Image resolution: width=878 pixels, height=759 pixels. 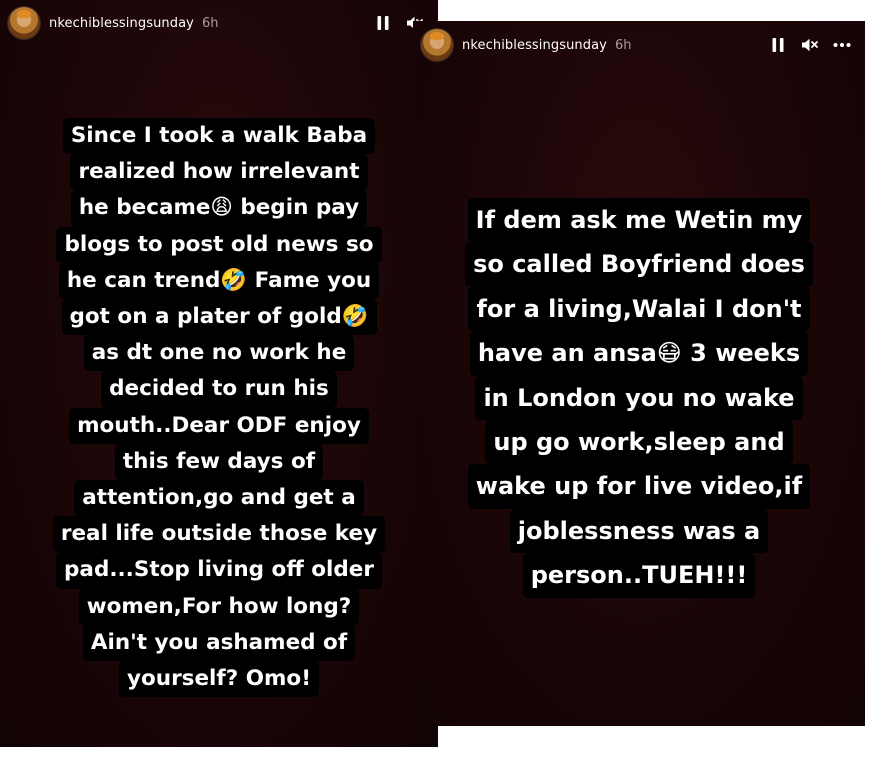 What do you see at coordinates (218, 679) in the screenshot?
I see `caption-line: yourself? Omo!` at bounding box center [218, 679].